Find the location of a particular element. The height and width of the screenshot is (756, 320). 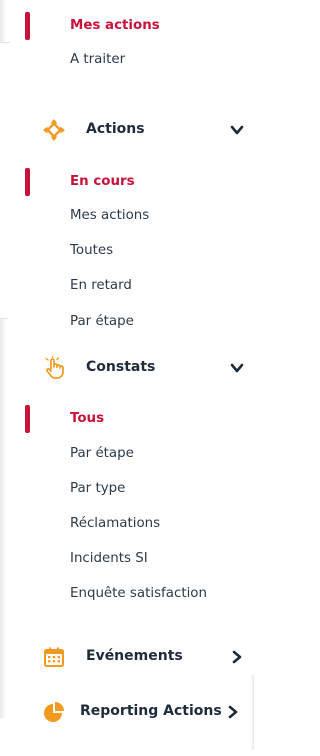

pie-chart-icon is located at coordinates (54, 712).